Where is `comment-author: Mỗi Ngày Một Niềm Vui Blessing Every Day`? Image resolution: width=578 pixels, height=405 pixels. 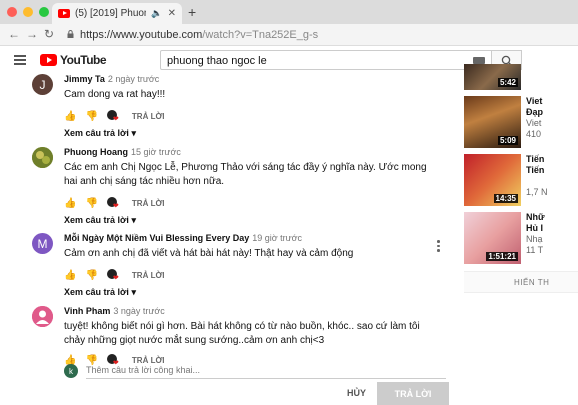
comment-author: Mỗi Ngày Một Niềm Vui Blessing Every Day is located at coordinates (156, 238).